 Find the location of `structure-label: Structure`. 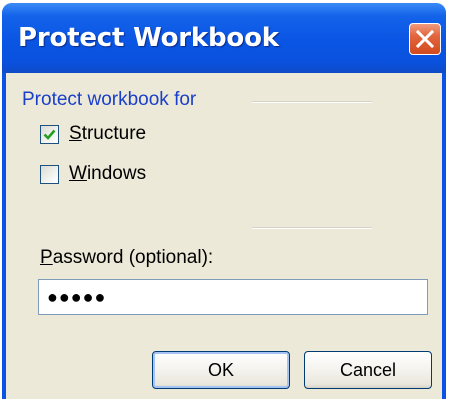

structure-label: Structure is located at coordinates (108, 133).